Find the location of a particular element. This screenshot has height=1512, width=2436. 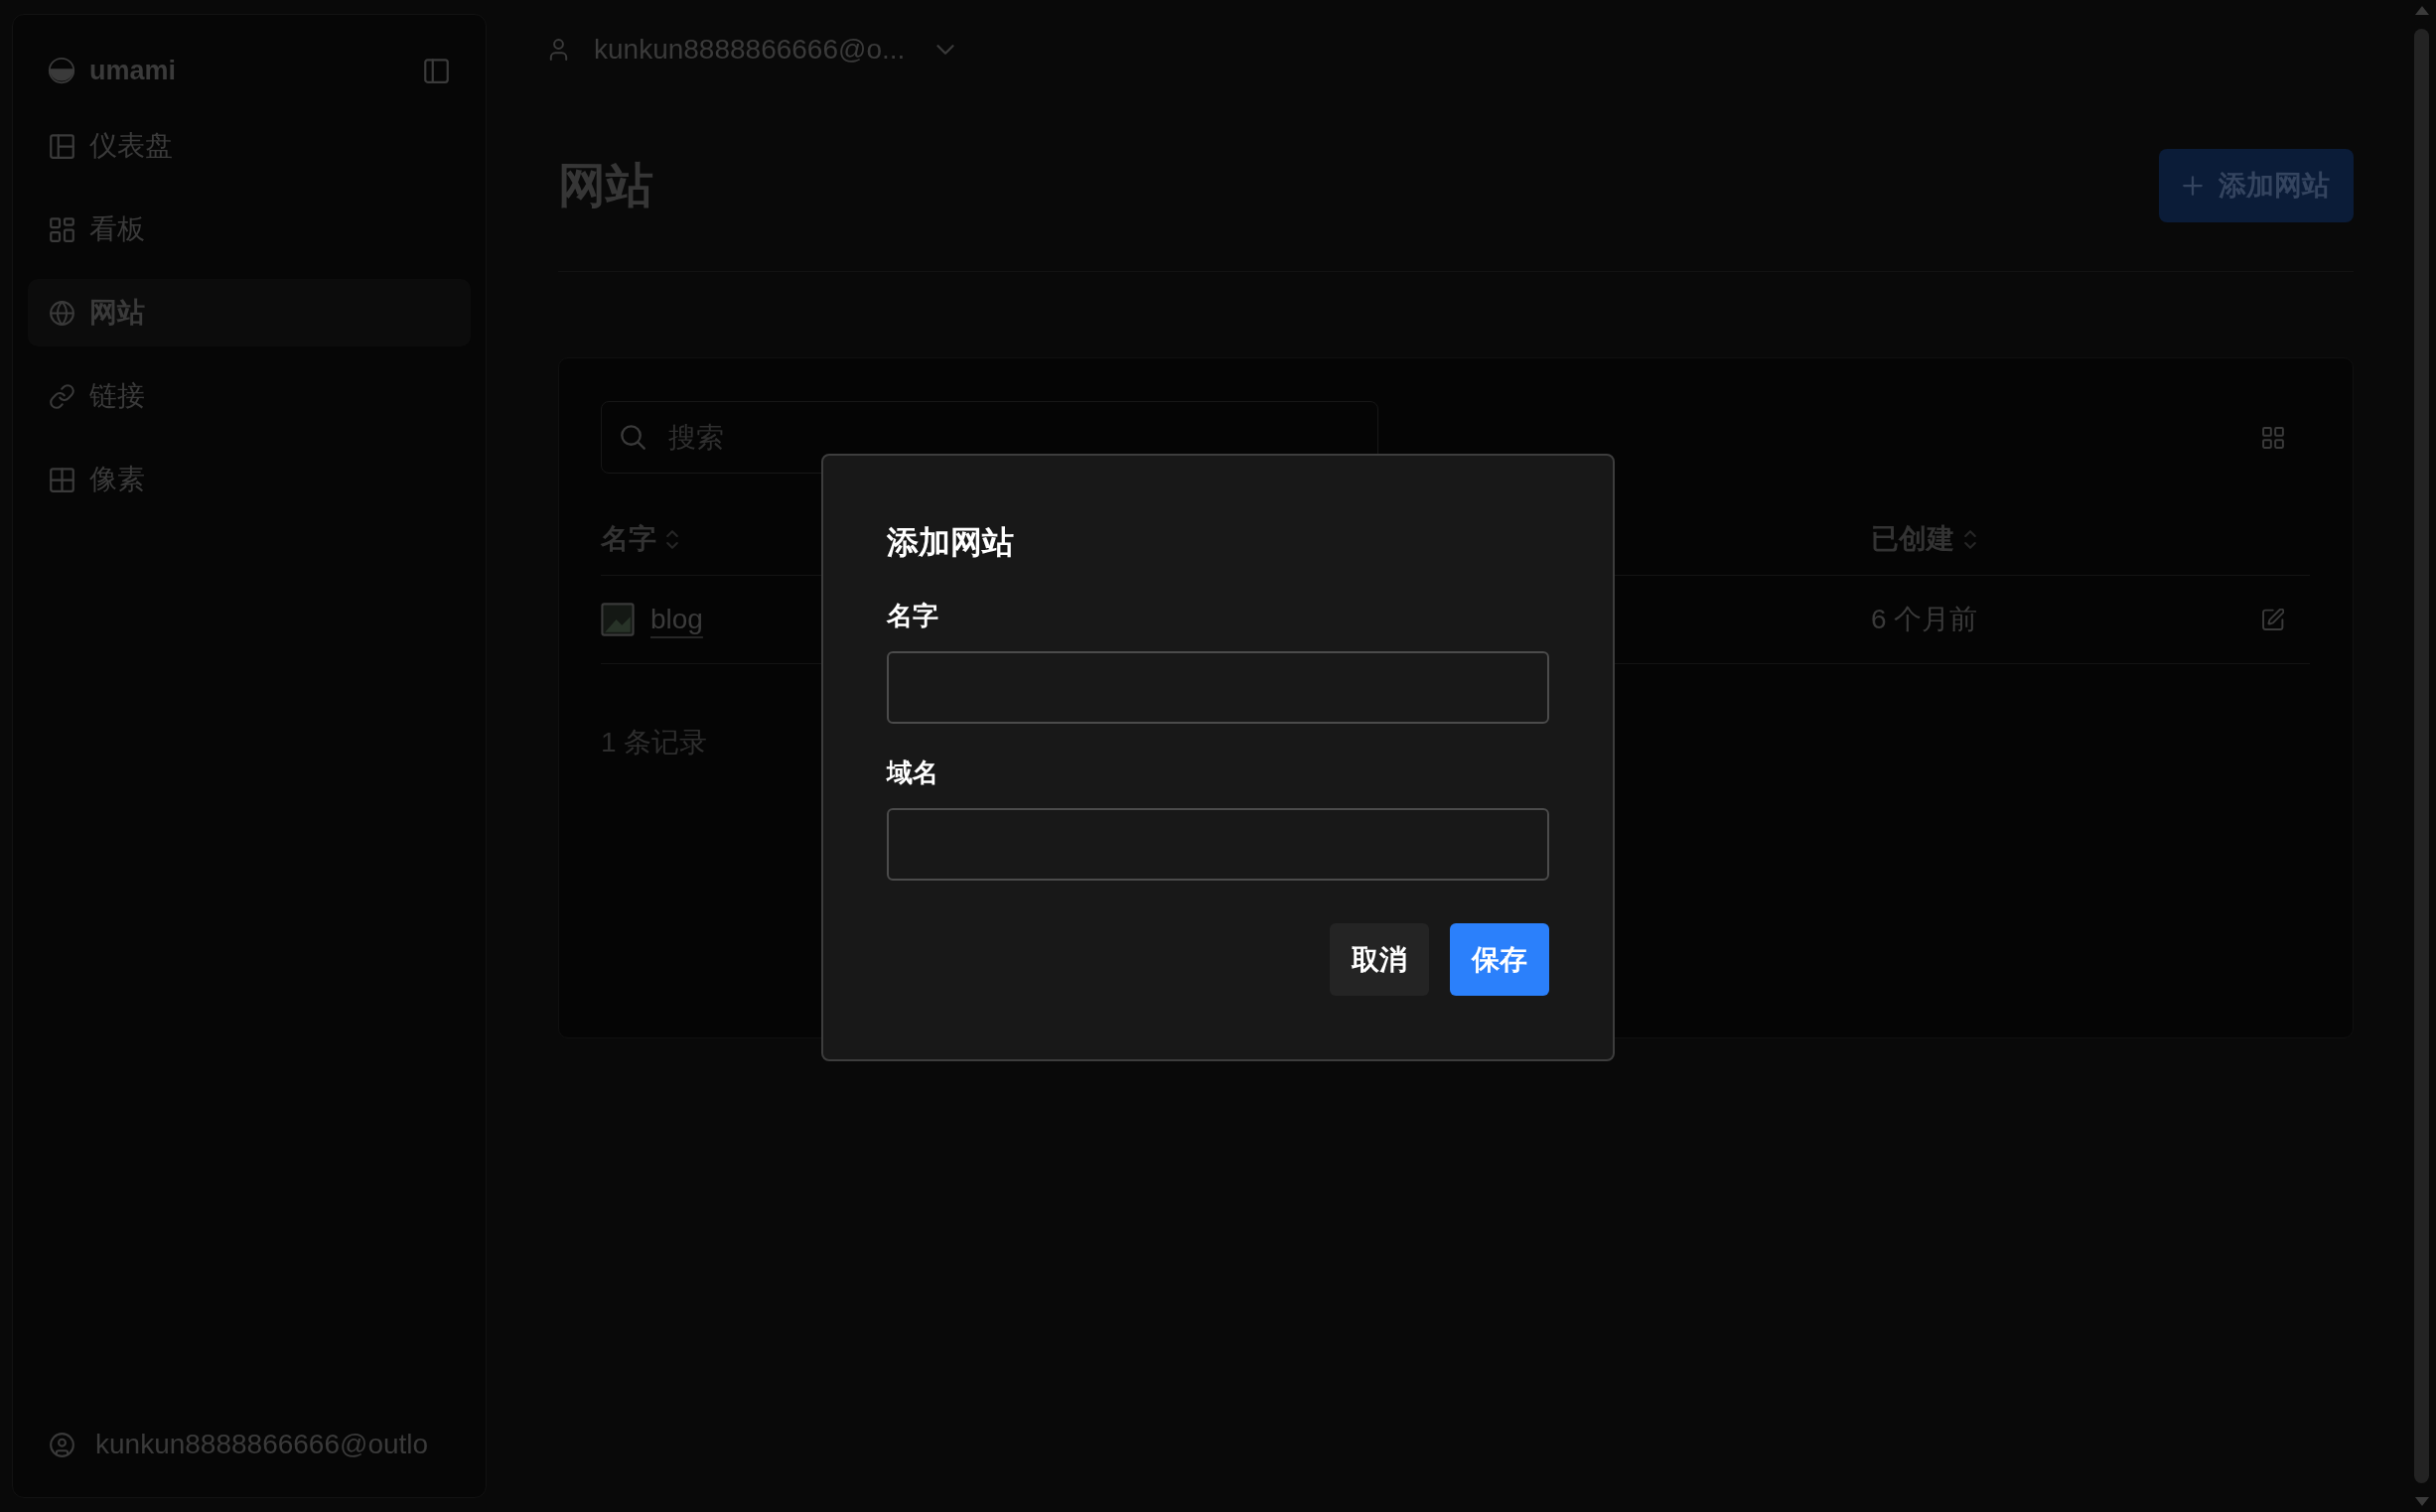

save-button: 保存 is located at coordinates (1499, 959).